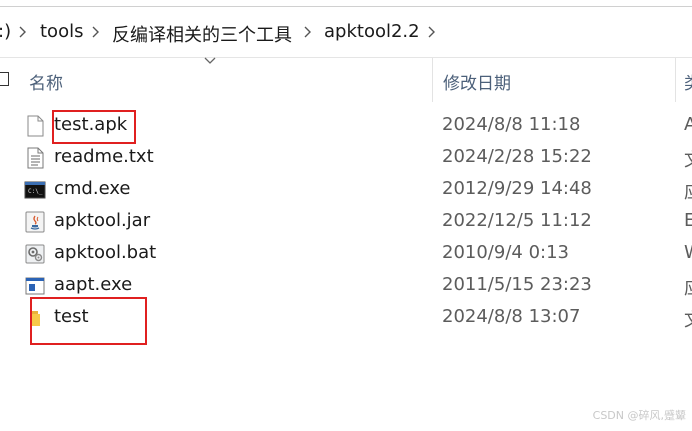 The image size is (692, 431). I want to click on file-name: readme.txt, so click(104, 156).